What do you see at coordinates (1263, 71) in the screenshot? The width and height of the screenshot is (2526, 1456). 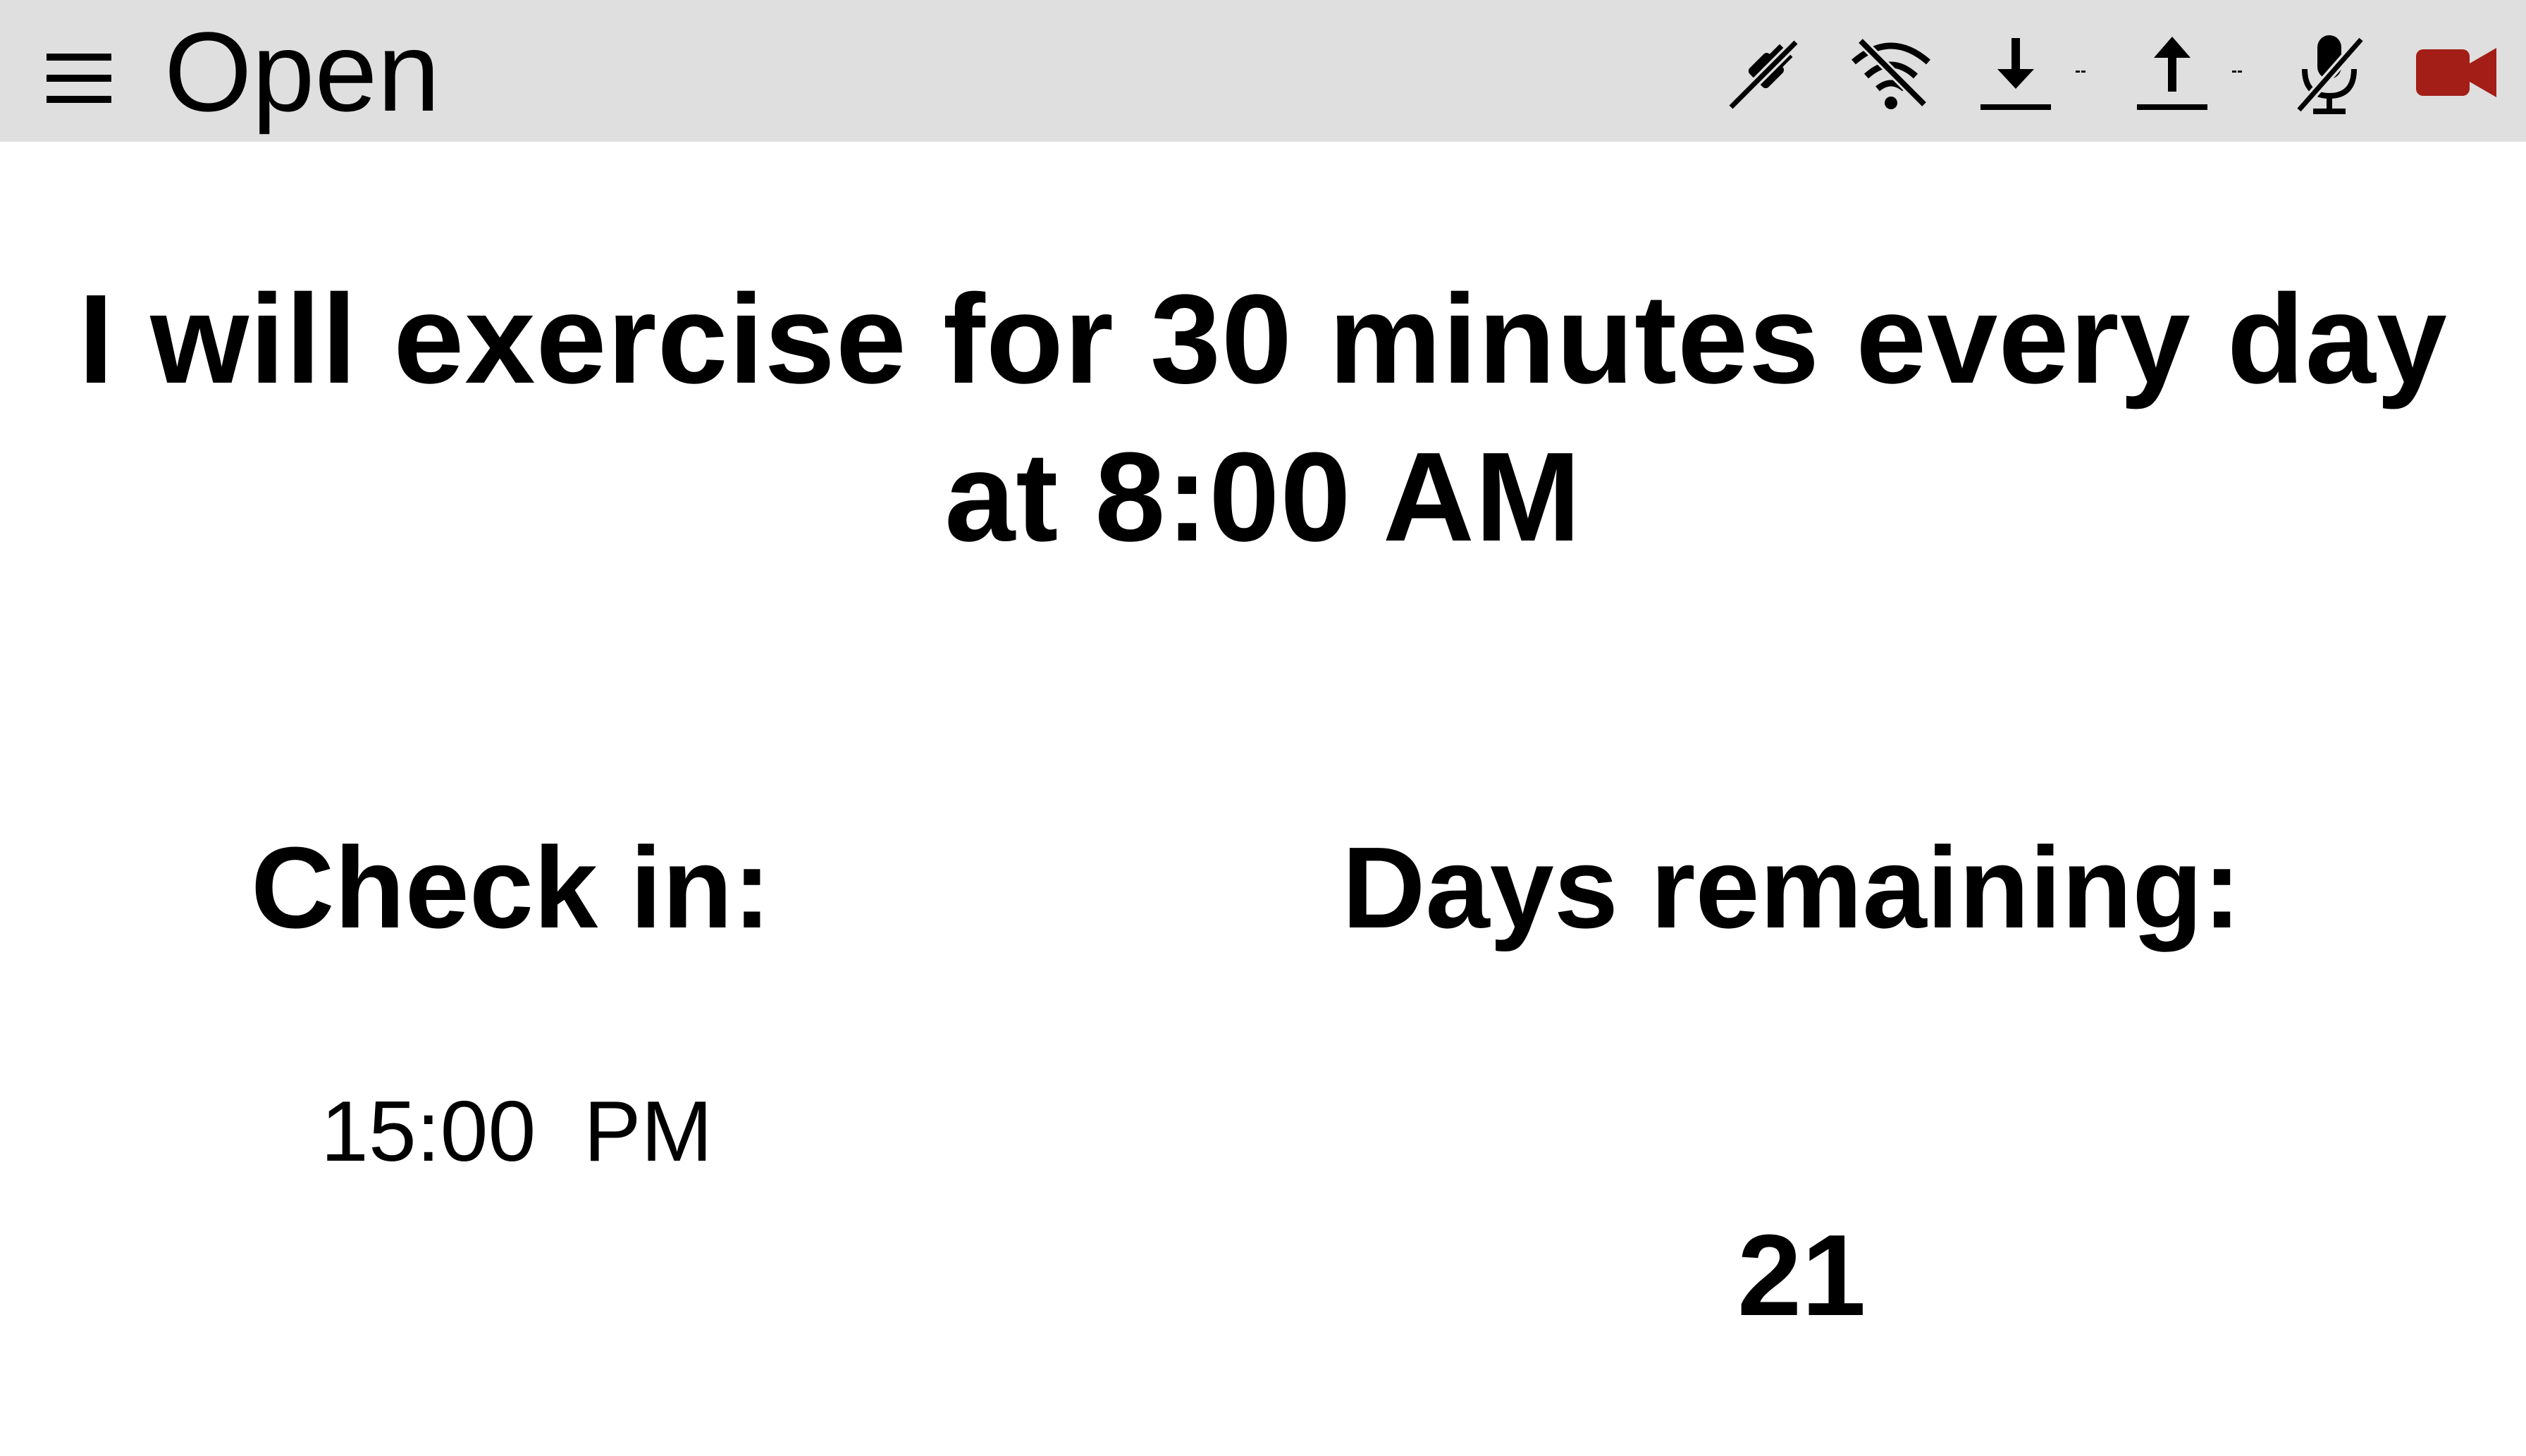 I see `top-bar: Open -- --` at bounding box center [1263, 71].